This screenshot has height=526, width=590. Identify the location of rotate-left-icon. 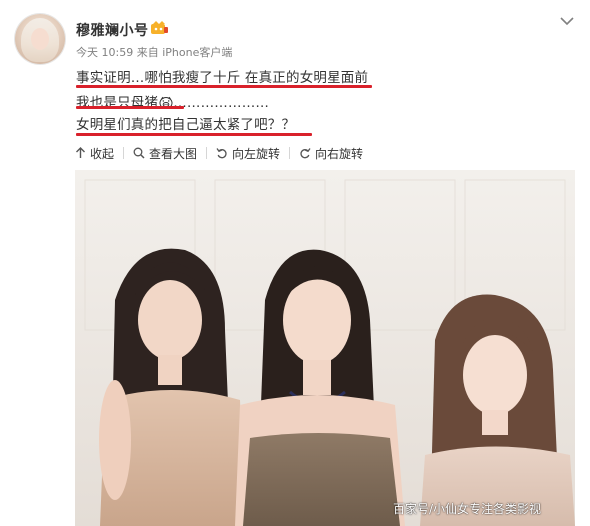
(221, 153).